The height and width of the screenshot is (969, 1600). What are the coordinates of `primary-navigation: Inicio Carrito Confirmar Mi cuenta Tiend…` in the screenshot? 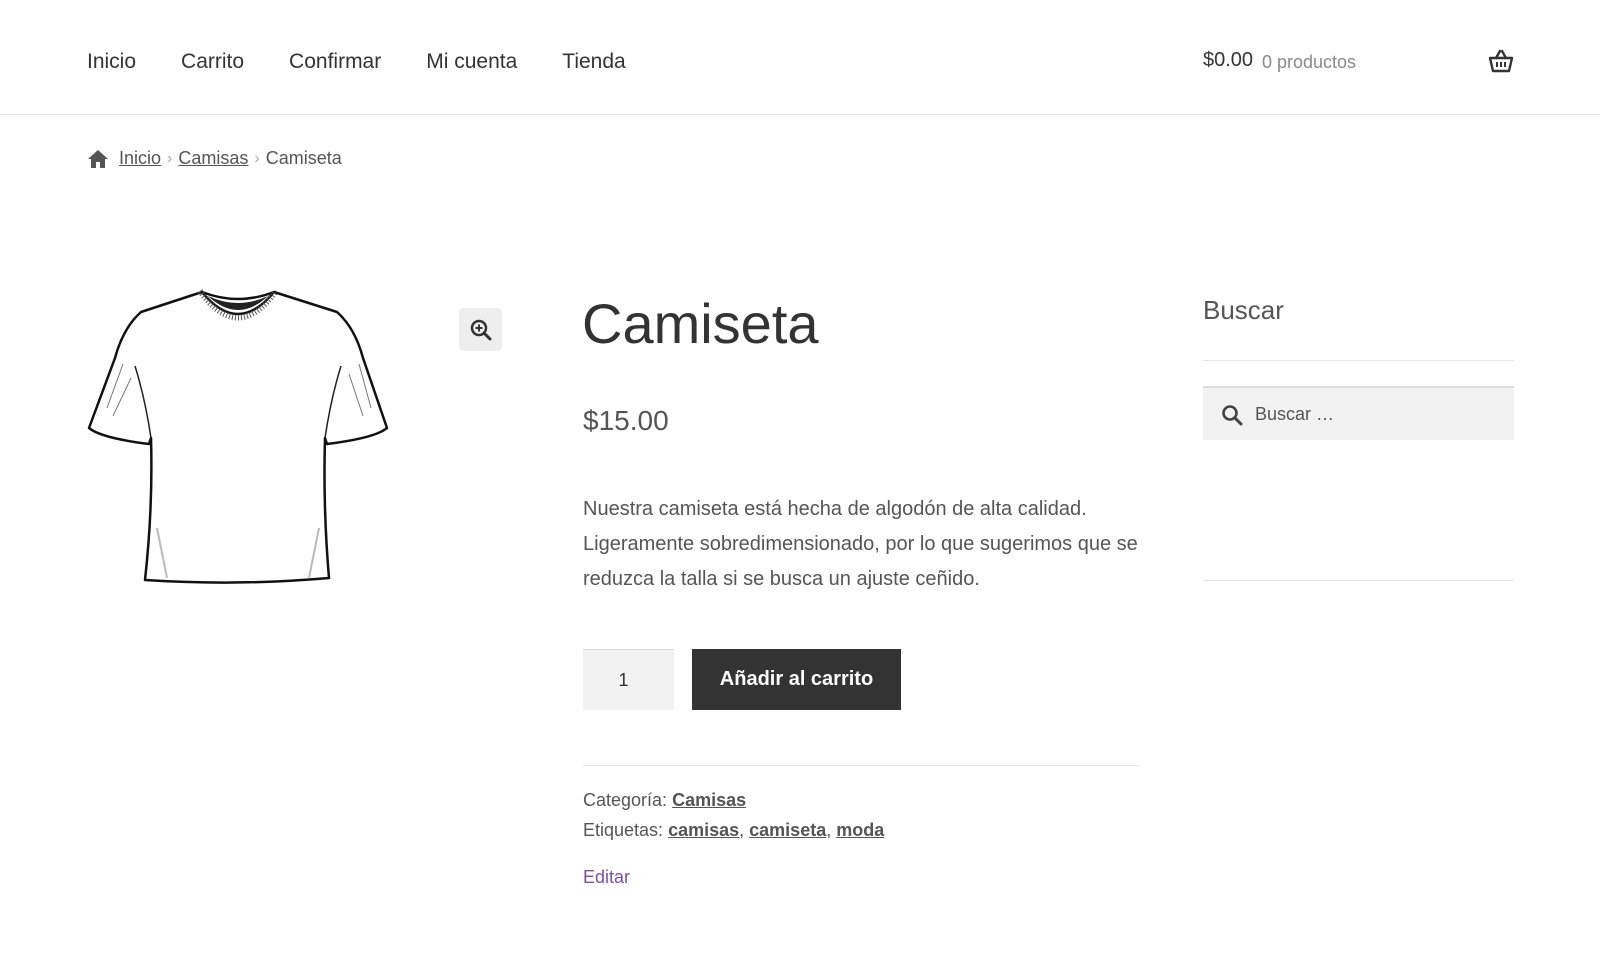 It's located at (379, 62).